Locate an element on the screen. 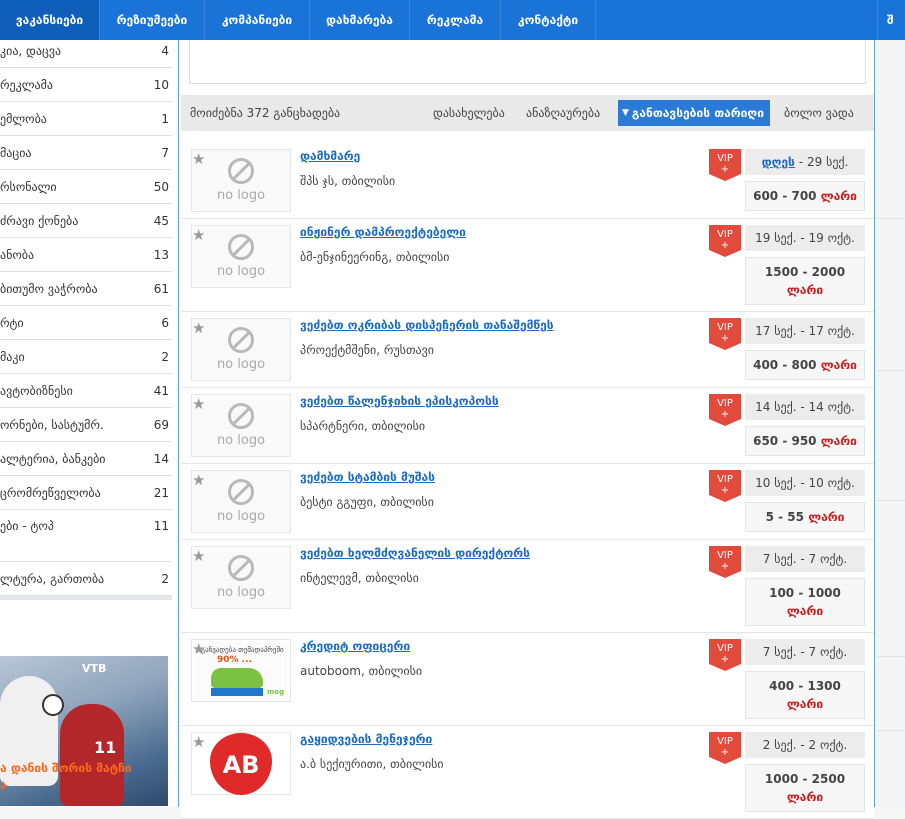  sidebar-item: ლტურა, გართობა 2 is located at coordinates (86, 579).